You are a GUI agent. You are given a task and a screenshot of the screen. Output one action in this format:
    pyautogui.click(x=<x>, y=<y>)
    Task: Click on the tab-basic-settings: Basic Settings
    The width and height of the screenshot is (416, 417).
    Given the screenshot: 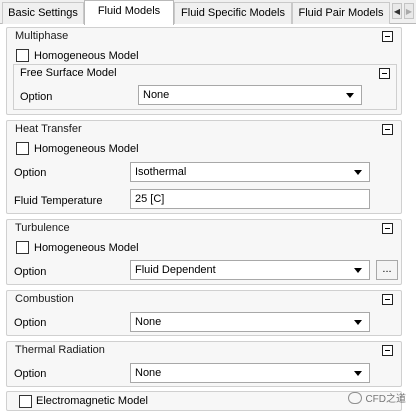 What is the action you would take?
    pyautogui.click(x=43, y=13)
    